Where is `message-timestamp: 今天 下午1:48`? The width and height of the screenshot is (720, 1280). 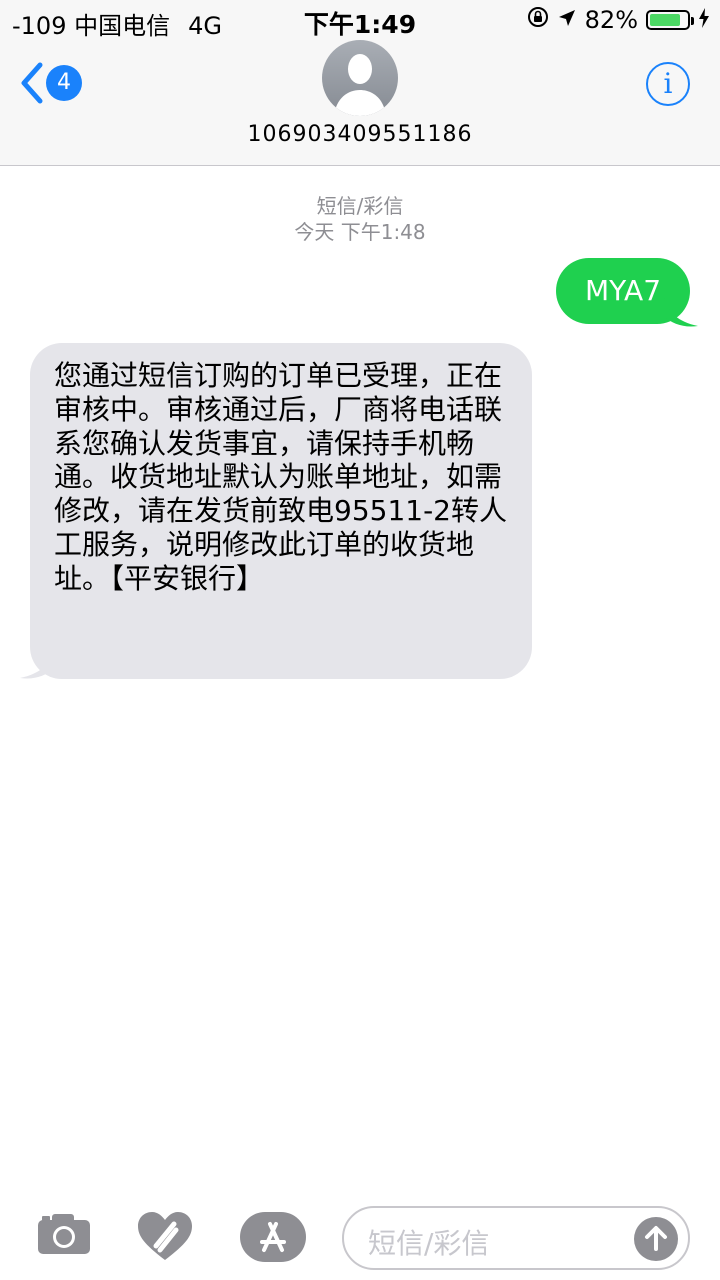
message-timestamp: 今天 下午1:48 is located at coordinates (360, 232).